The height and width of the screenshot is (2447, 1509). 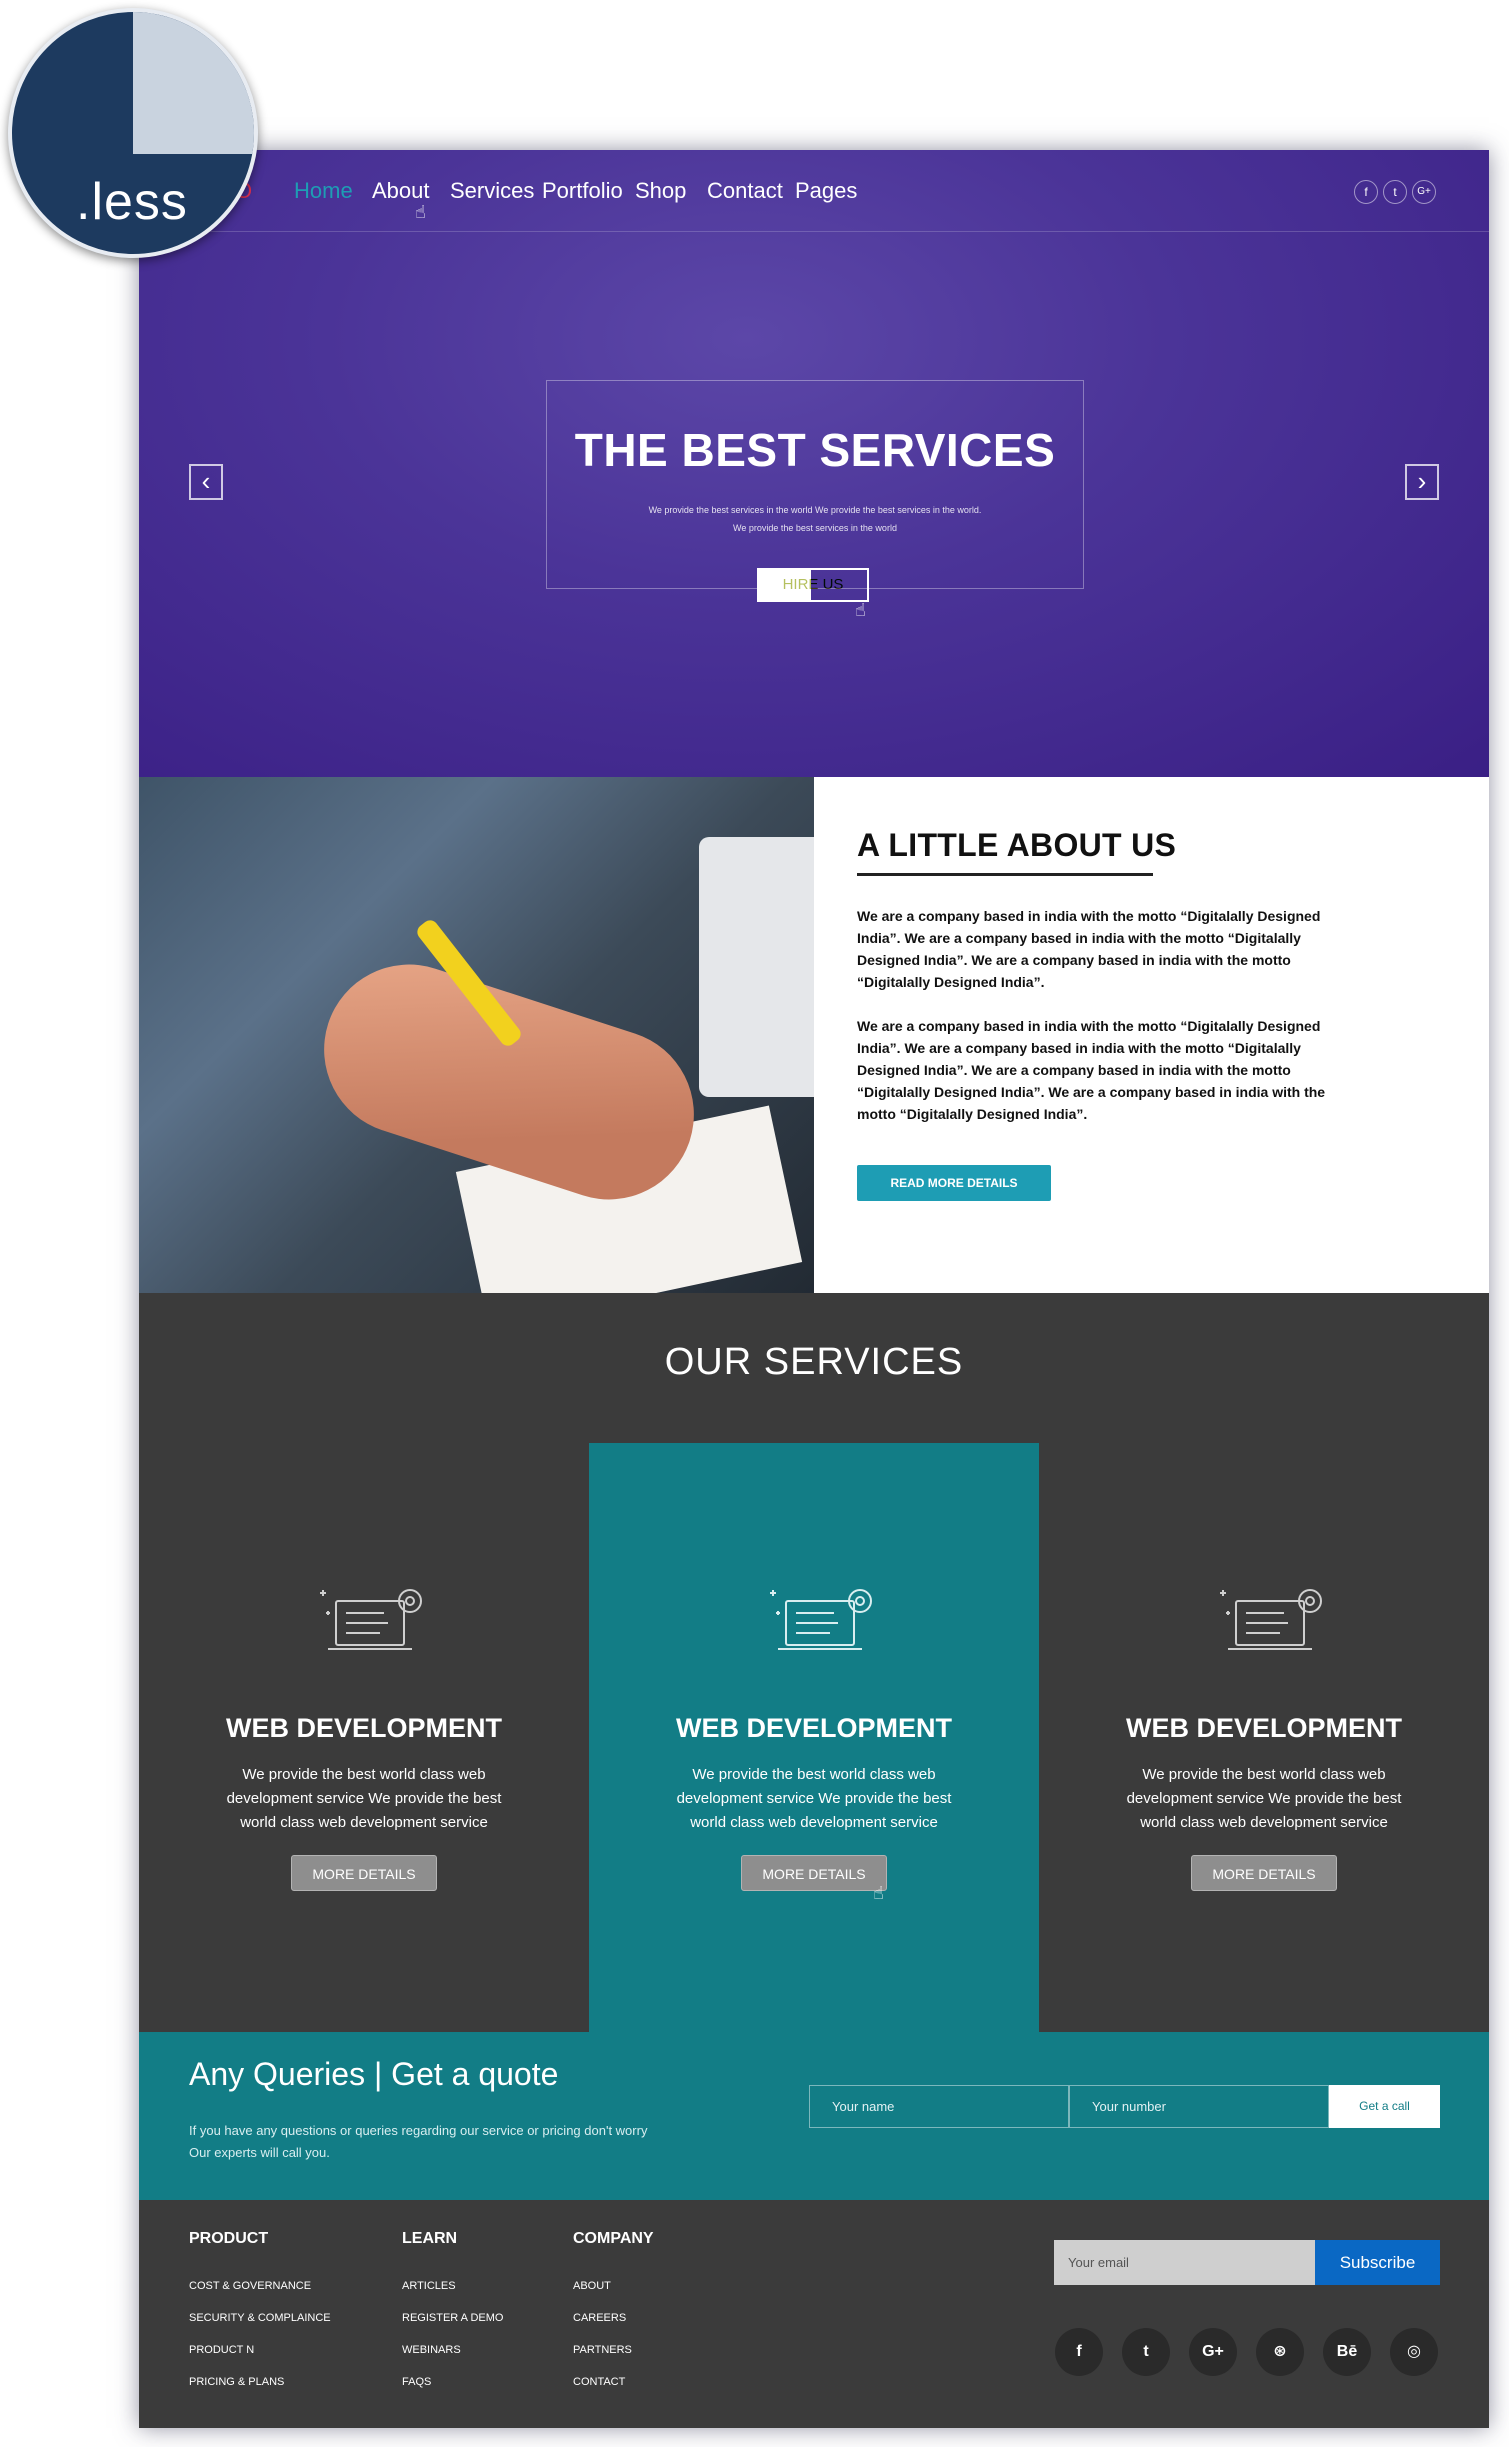 What do you see at coordinates (826, 191) in the screenshot?
I see `nav-pages: Pages` at bounding box center [826, 191].